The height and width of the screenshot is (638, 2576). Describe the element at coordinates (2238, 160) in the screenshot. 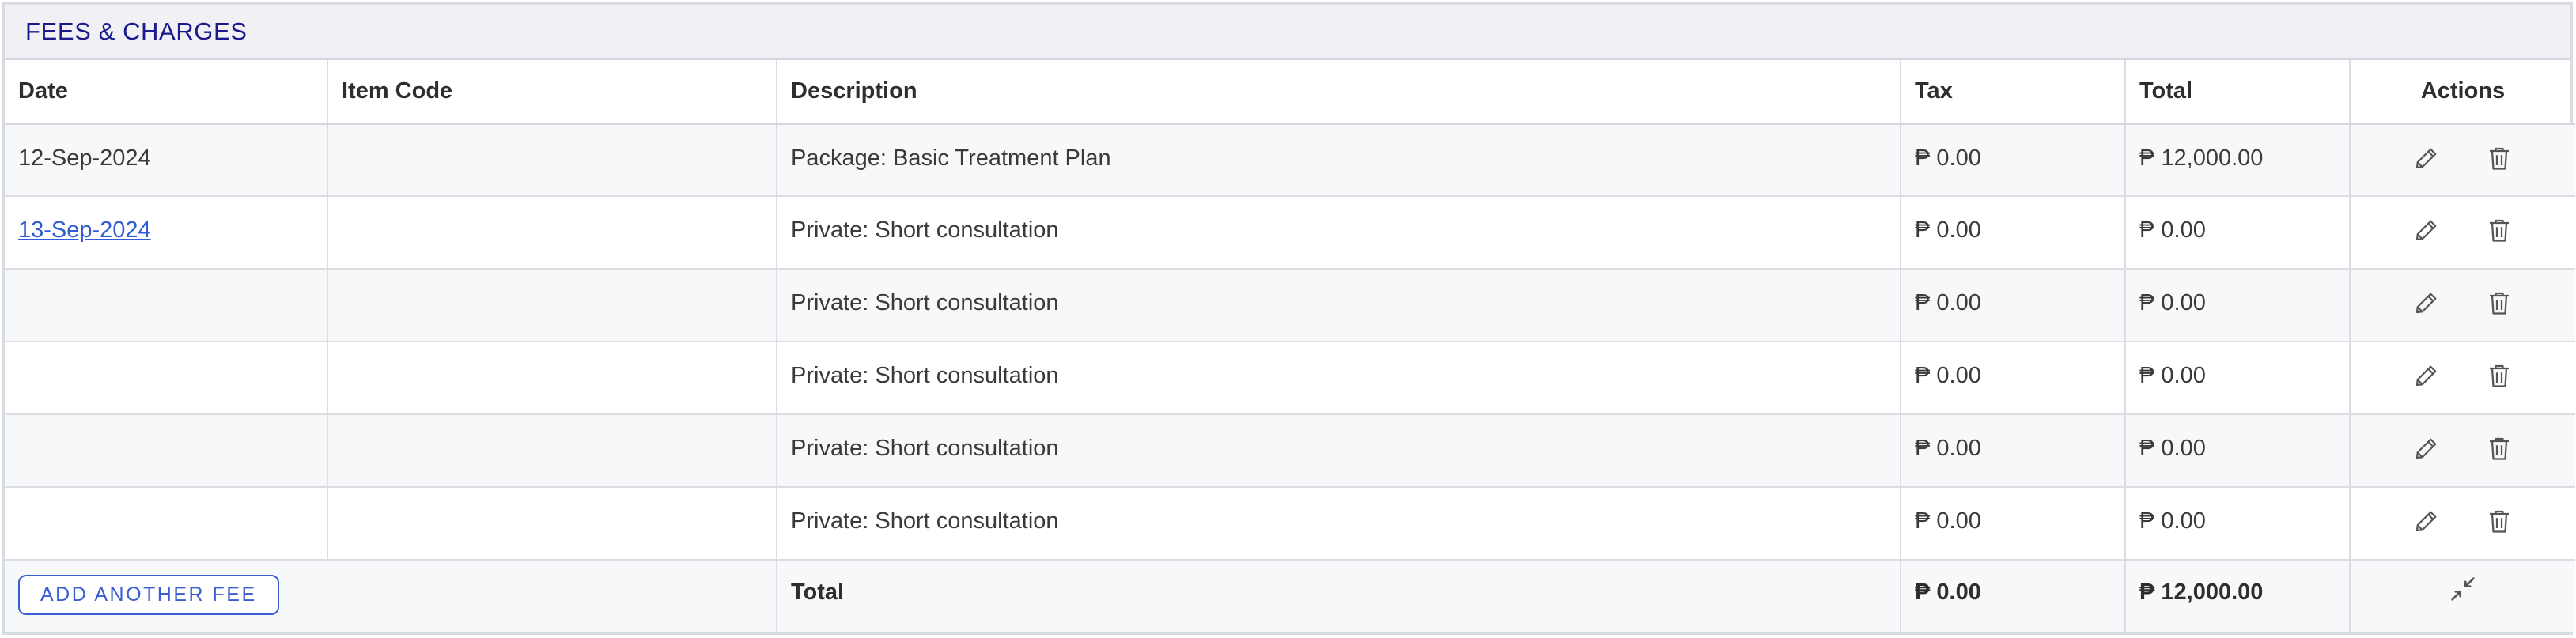

I see `cell-total: ₱ 12,000.00` at that location.